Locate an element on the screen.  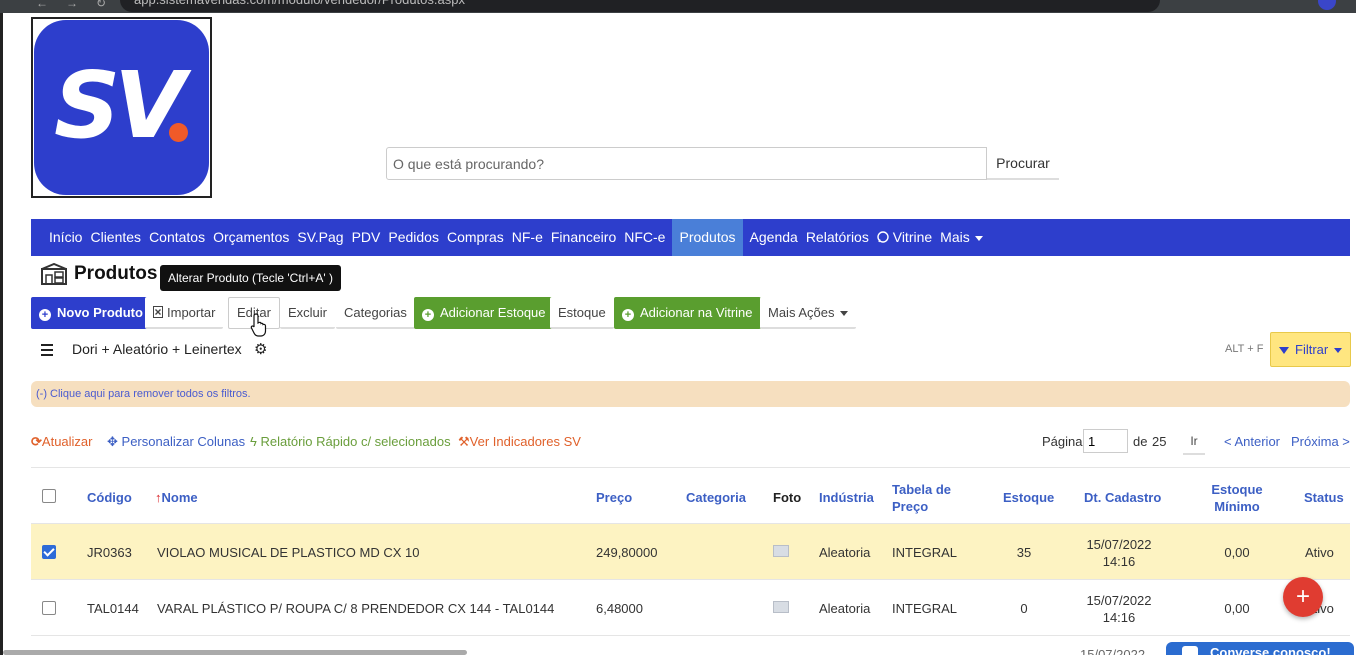
filtrar-label: Filtrar is located at coordinates (1312, 349).